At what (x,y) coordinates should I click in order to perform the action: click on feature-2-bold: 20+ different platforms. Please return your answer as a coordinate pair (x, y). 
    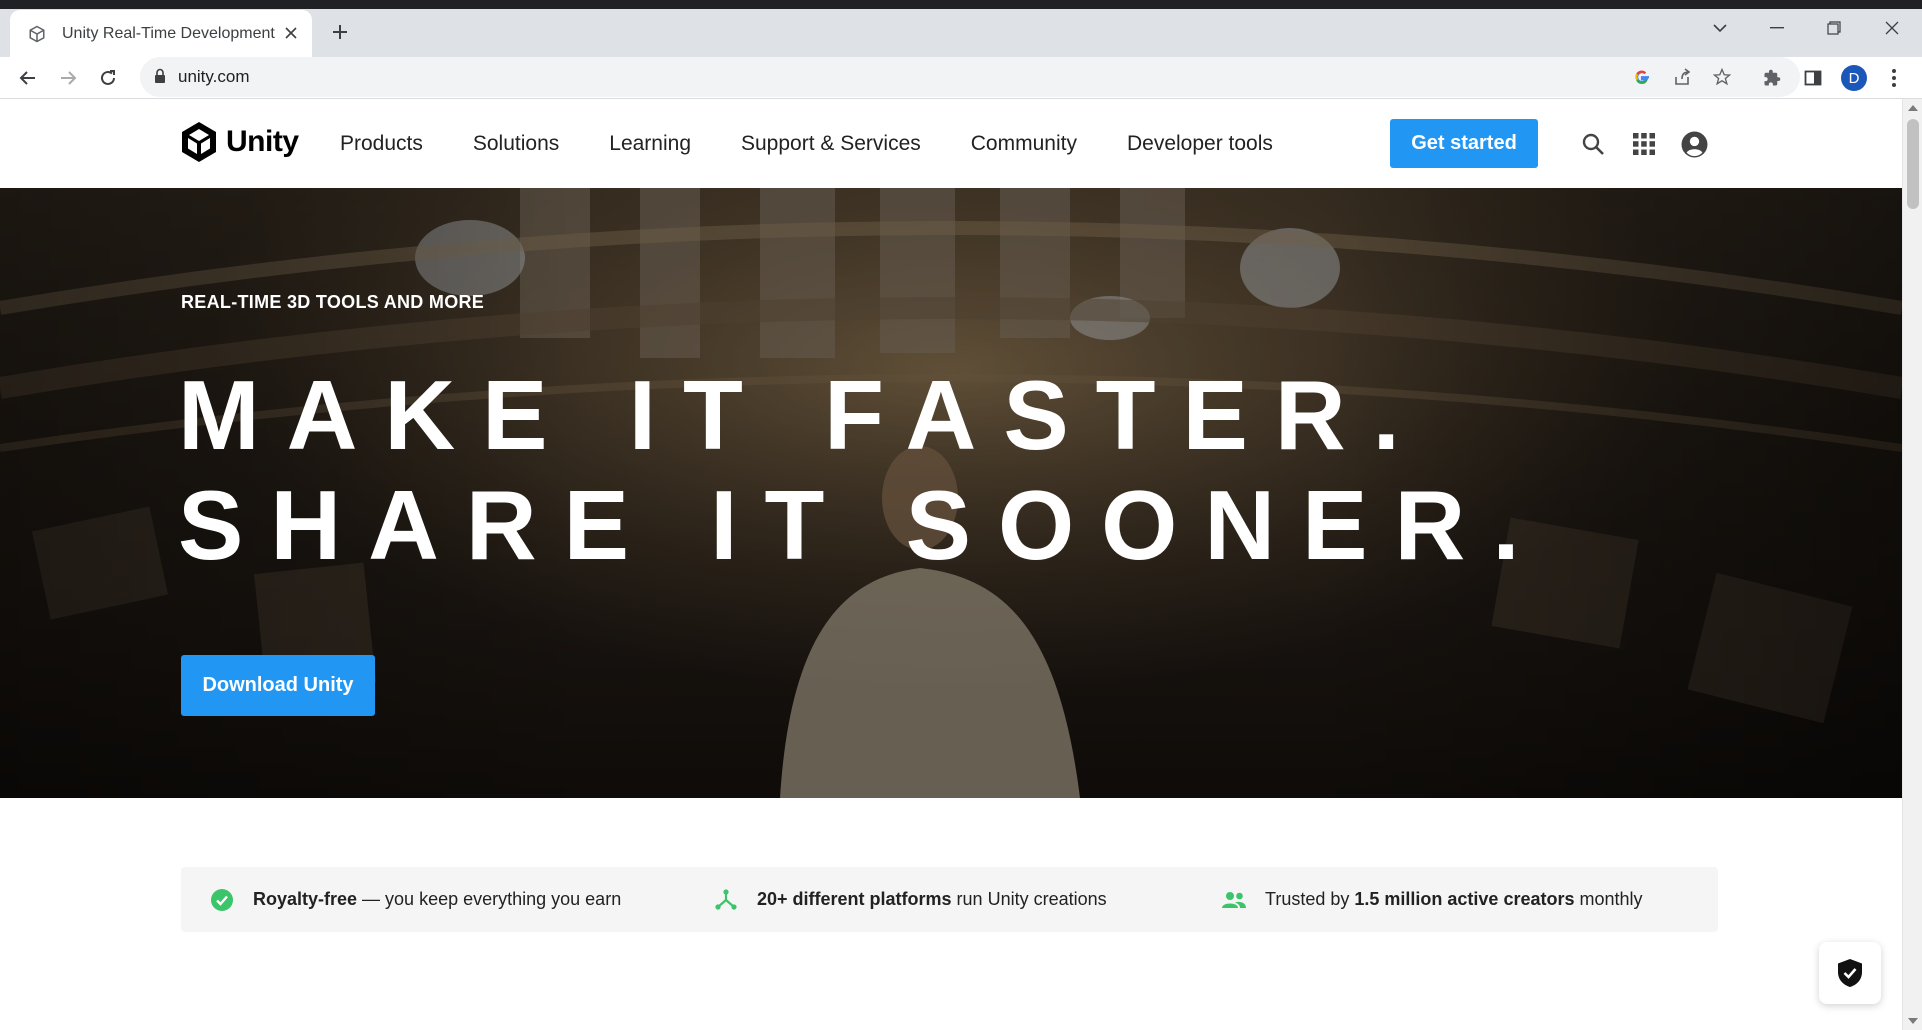
    Looking at the image, I should click on (854, 899).